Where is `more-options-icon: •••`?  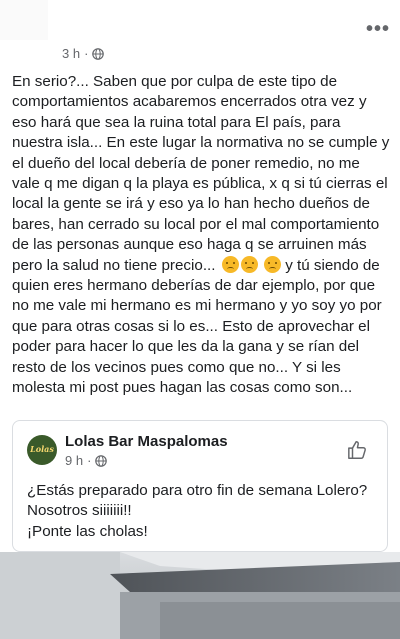 more-options-icon: ••• is located at coordinates (378, 29).